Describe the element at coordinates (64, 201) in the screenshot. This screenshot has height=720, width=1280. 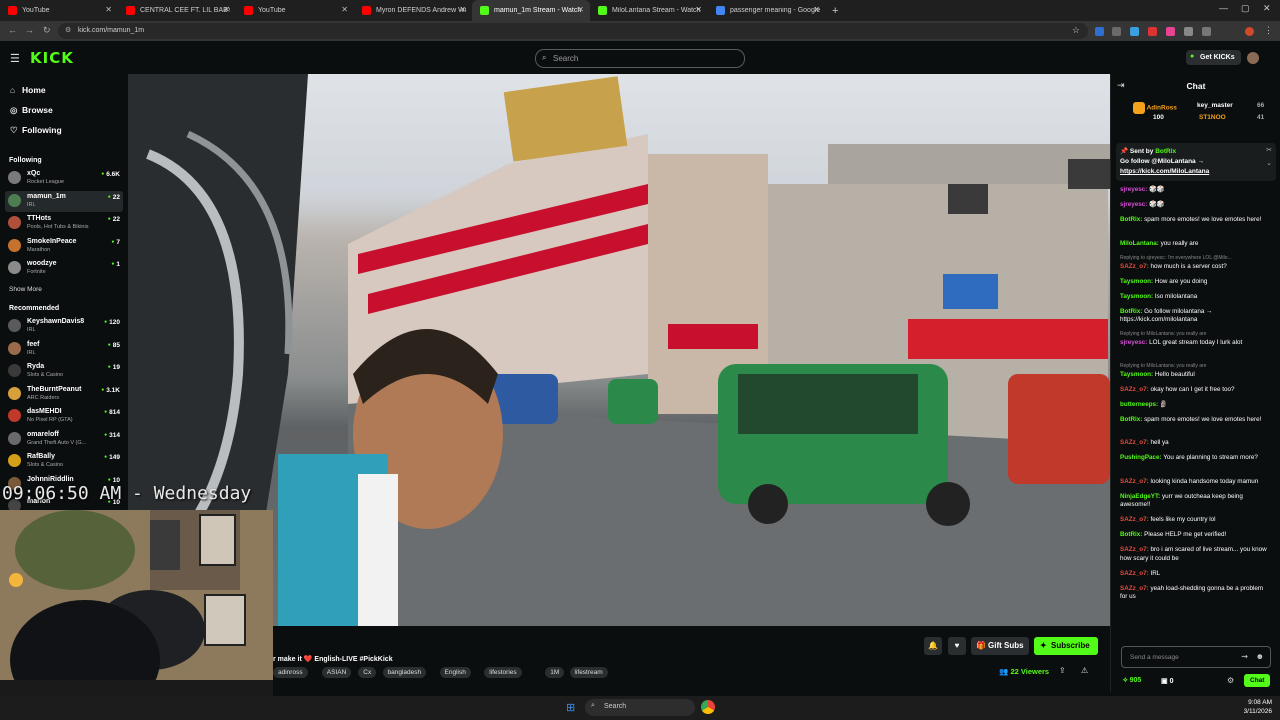
I see `sidebar-channel: mamun_1mIRL 22` at that location.